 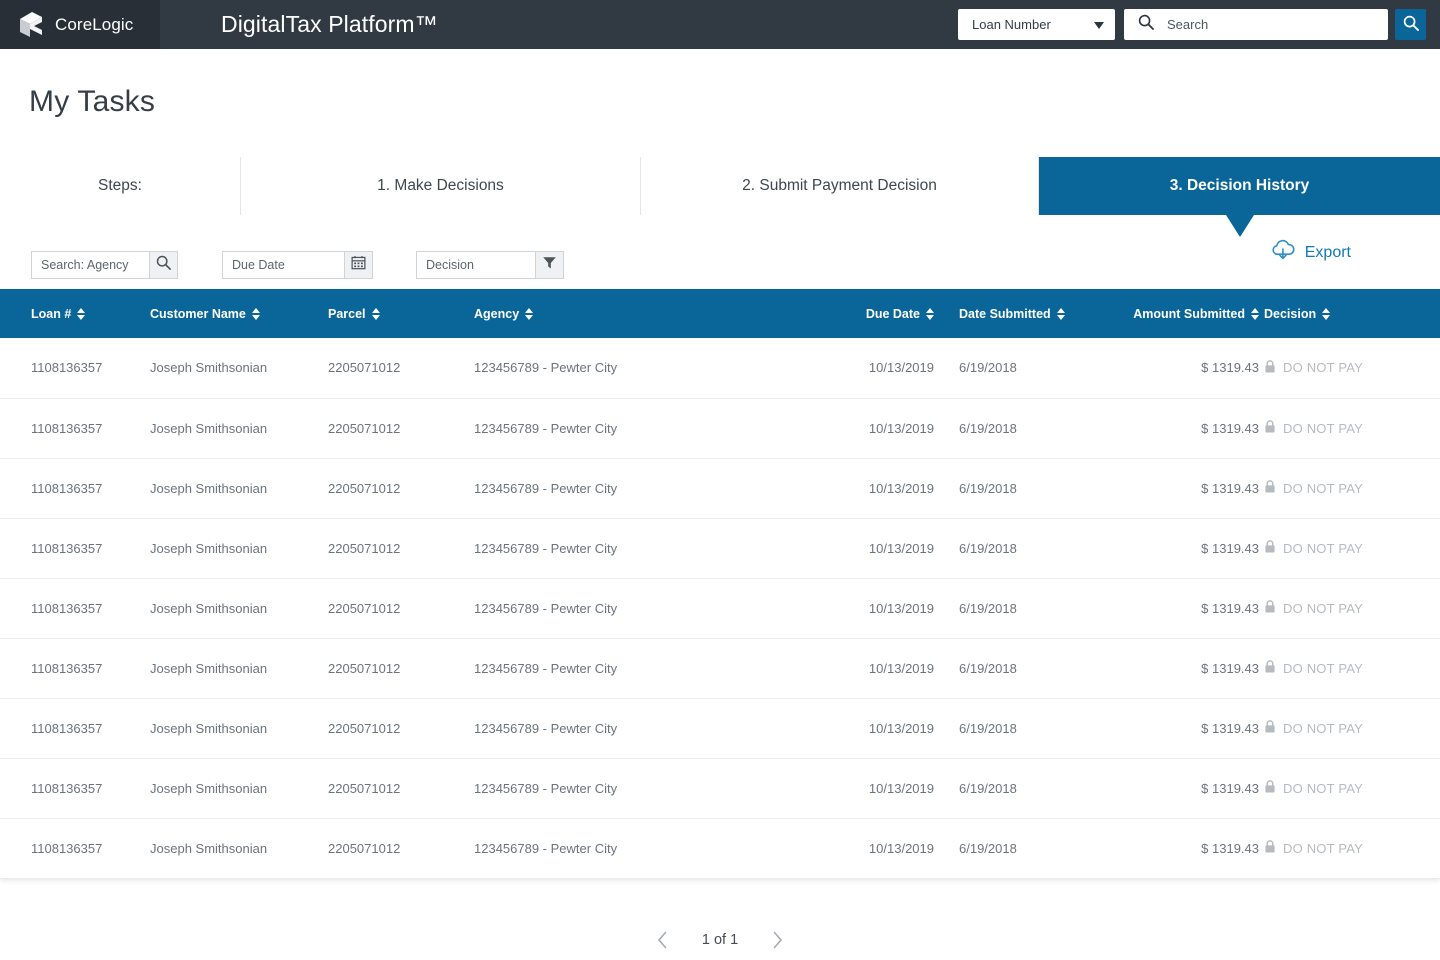 I want to click on due-date-input, so click(x=283, y=265).